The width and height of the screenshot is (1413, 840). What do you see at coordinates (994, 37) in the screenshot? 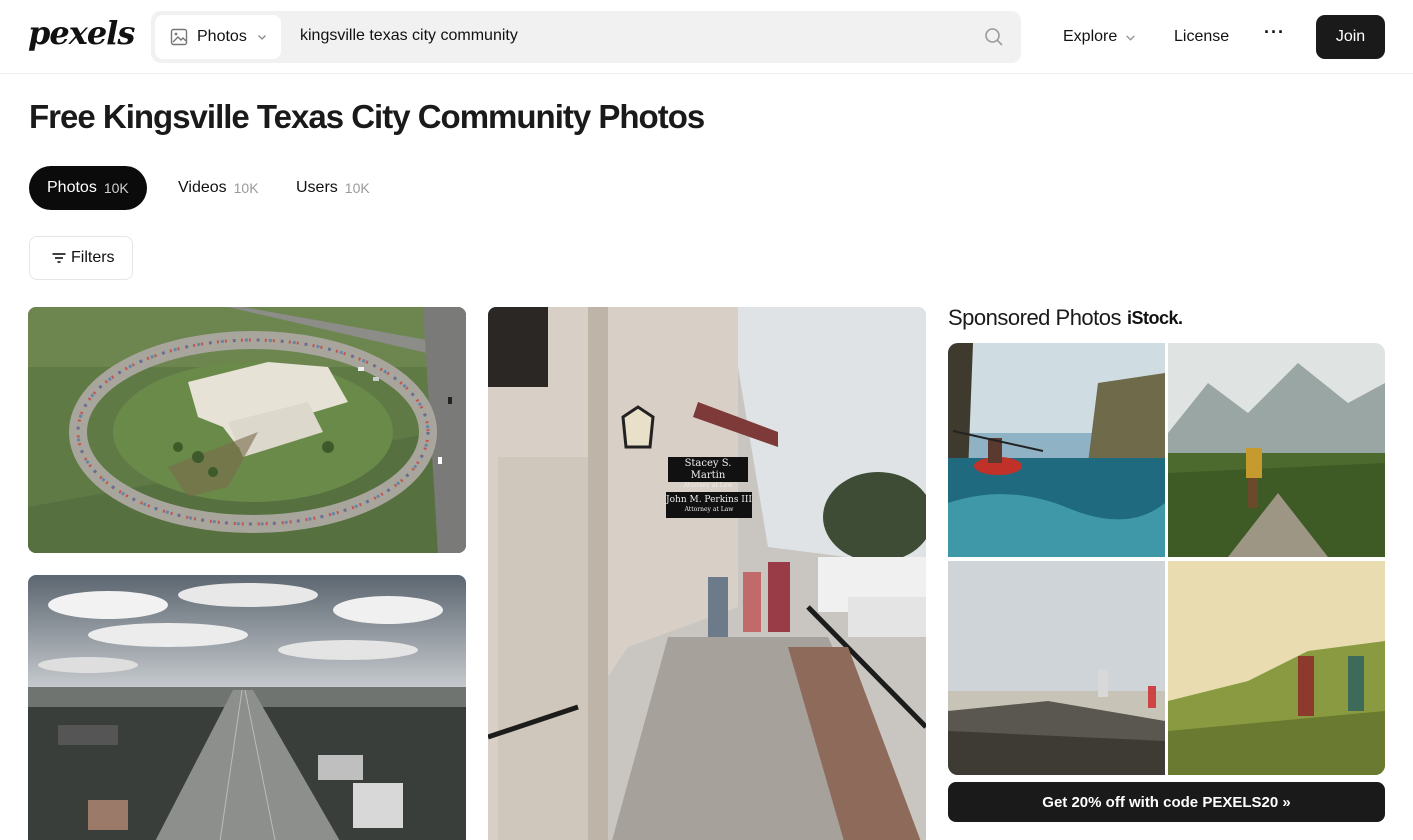
I see `search-icon` at bounding box center [994, 37].